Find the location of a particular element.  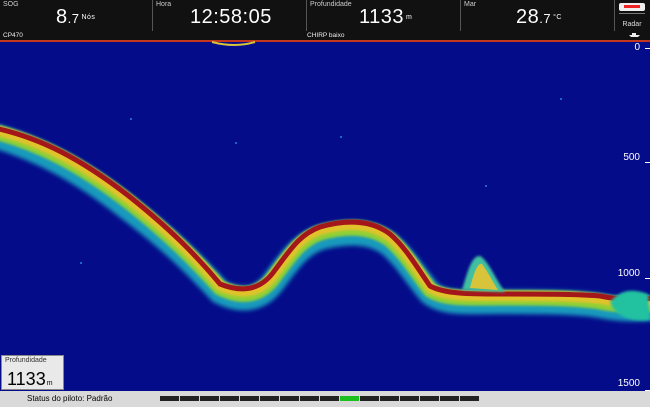

sog-cell: SOG 8.7 Nós is located at coordinates (76, 15).